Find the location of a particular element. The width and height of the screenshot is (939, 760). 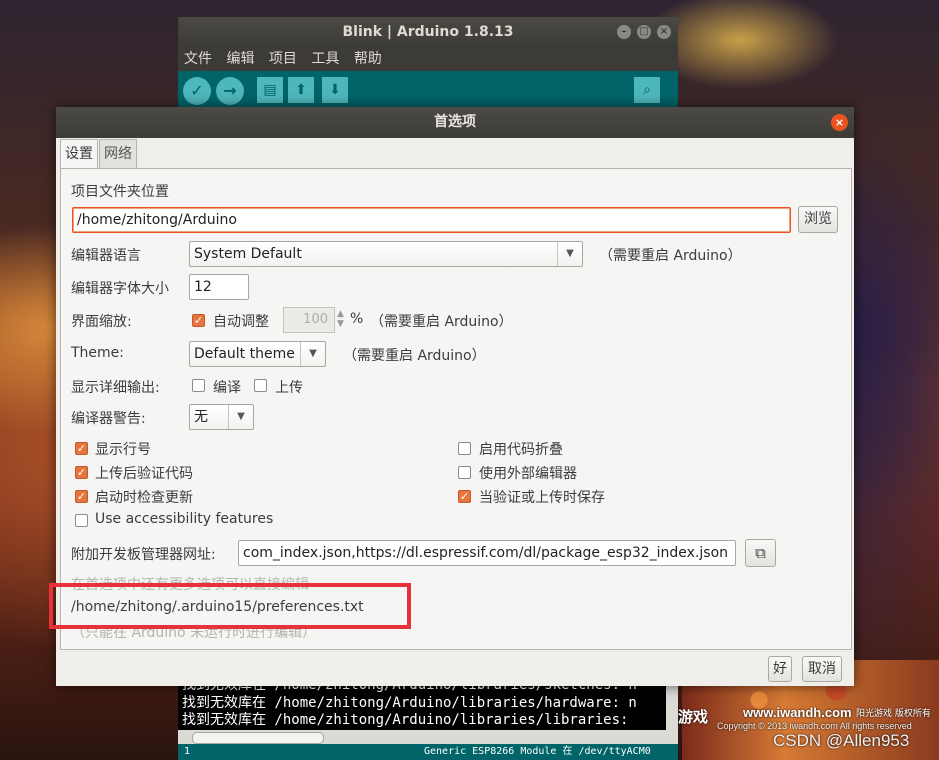

menu-file: 文件 is located at coordinates (198, 59).